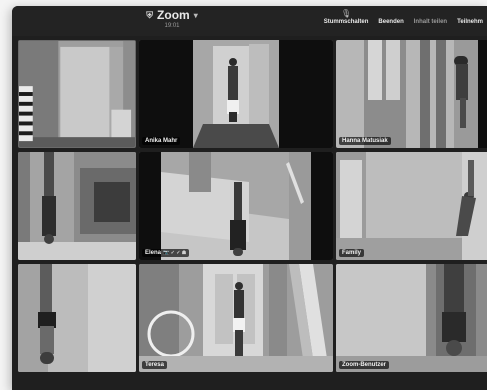  I want to click on shield-icon: ⛨, so click(150, 14).